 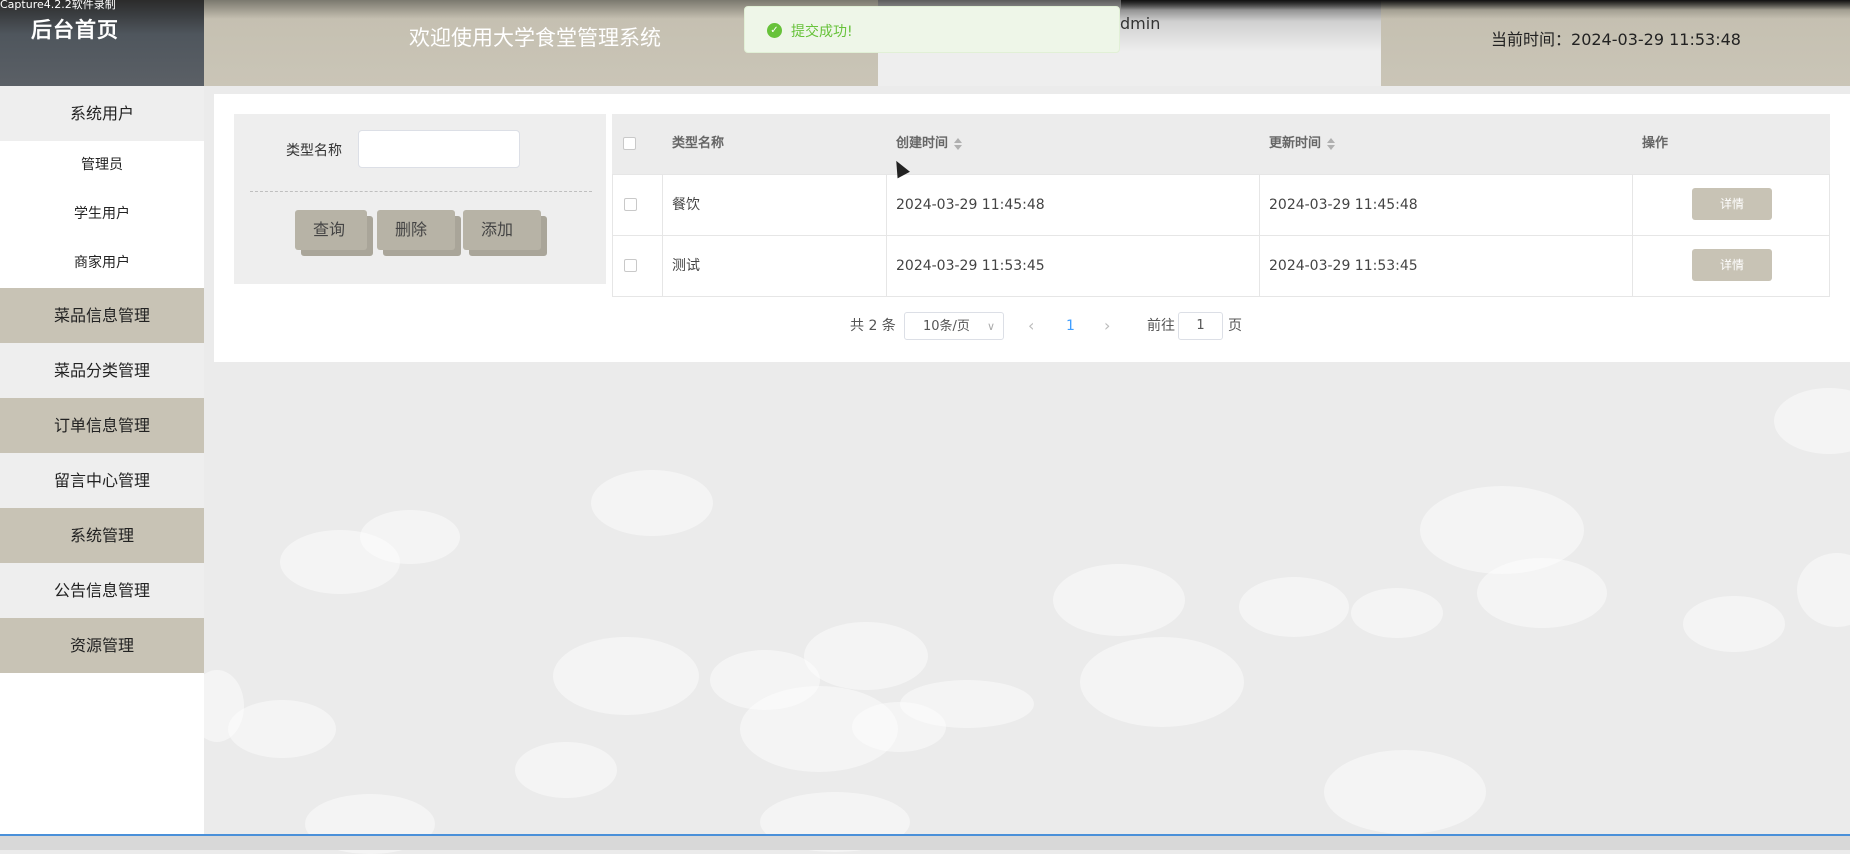 I want to click on goto-label: 前往, so click(x=1161, y=326).